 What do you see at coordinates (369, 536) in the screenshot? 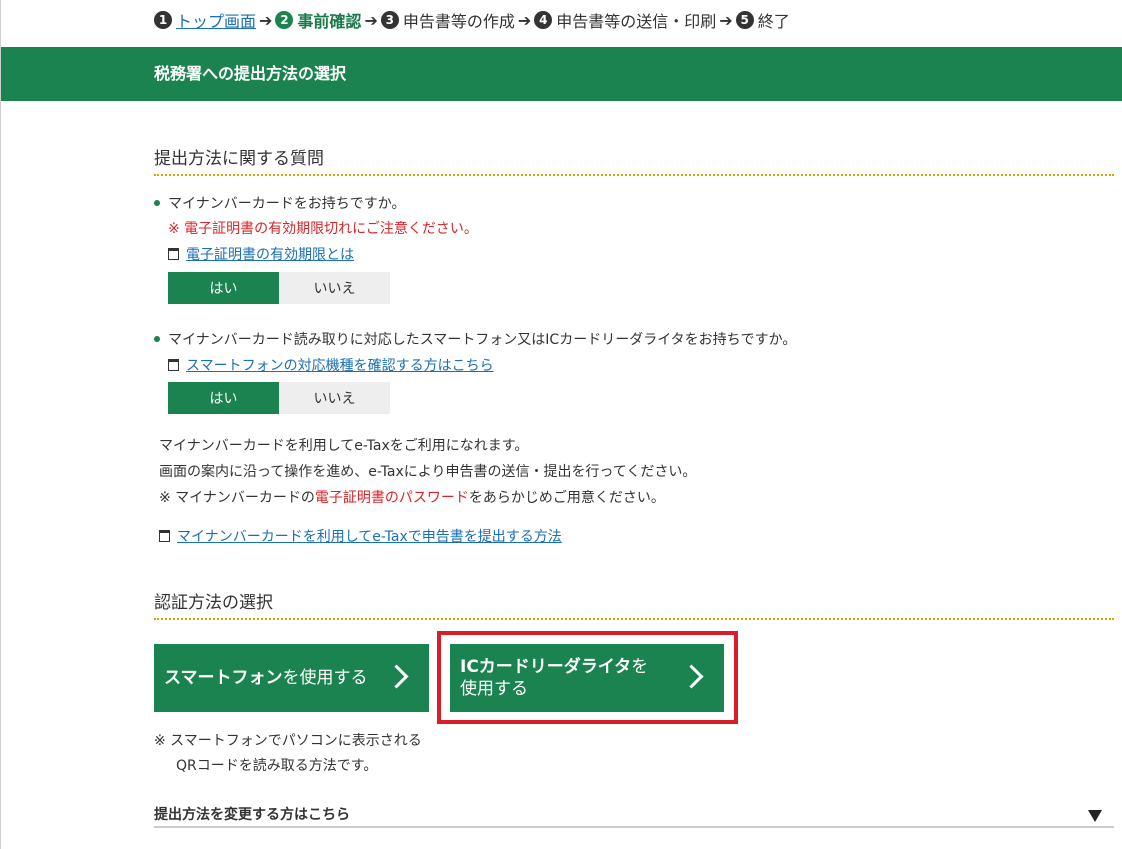
I see `etax-method-link-text: マイナンバーカードを利用してe-Taxで申告書を提出する方法` at bounding box center [369, 536].